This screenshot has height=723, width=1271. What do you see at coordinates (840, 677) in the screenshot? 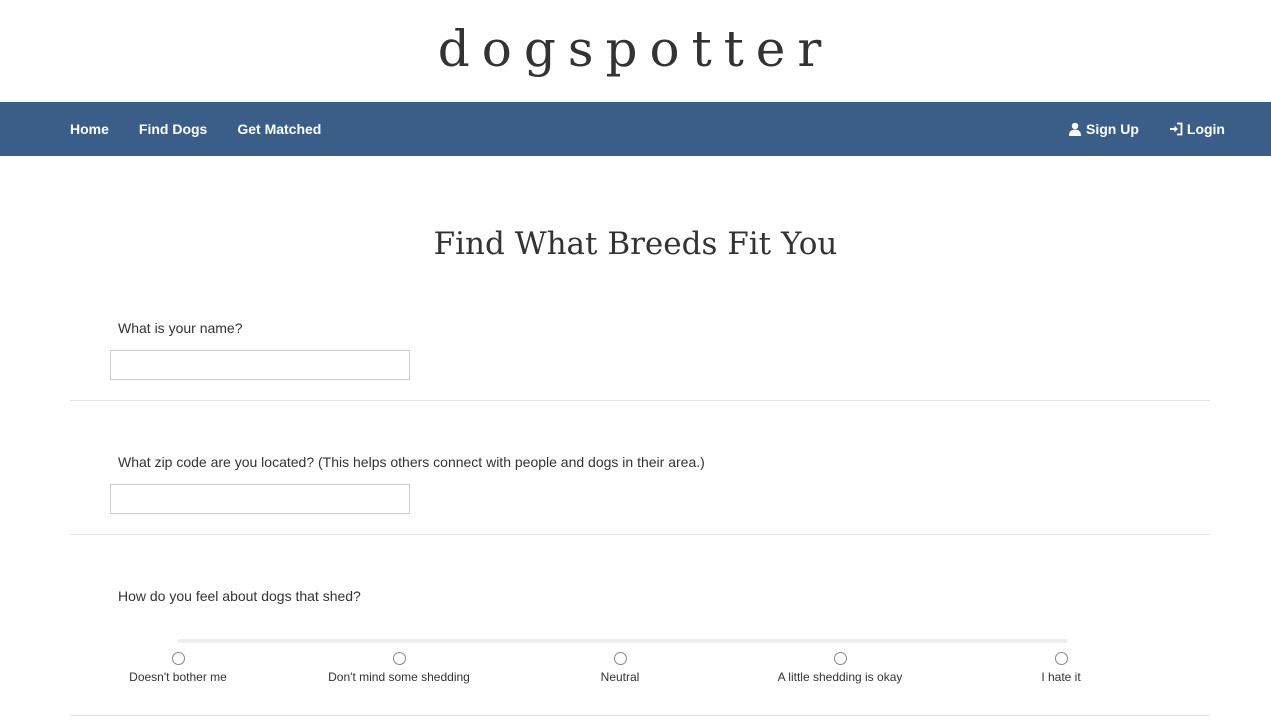
I see `shedding-option-4-label: A little shedding is okay` at bounding box center [840, 677].